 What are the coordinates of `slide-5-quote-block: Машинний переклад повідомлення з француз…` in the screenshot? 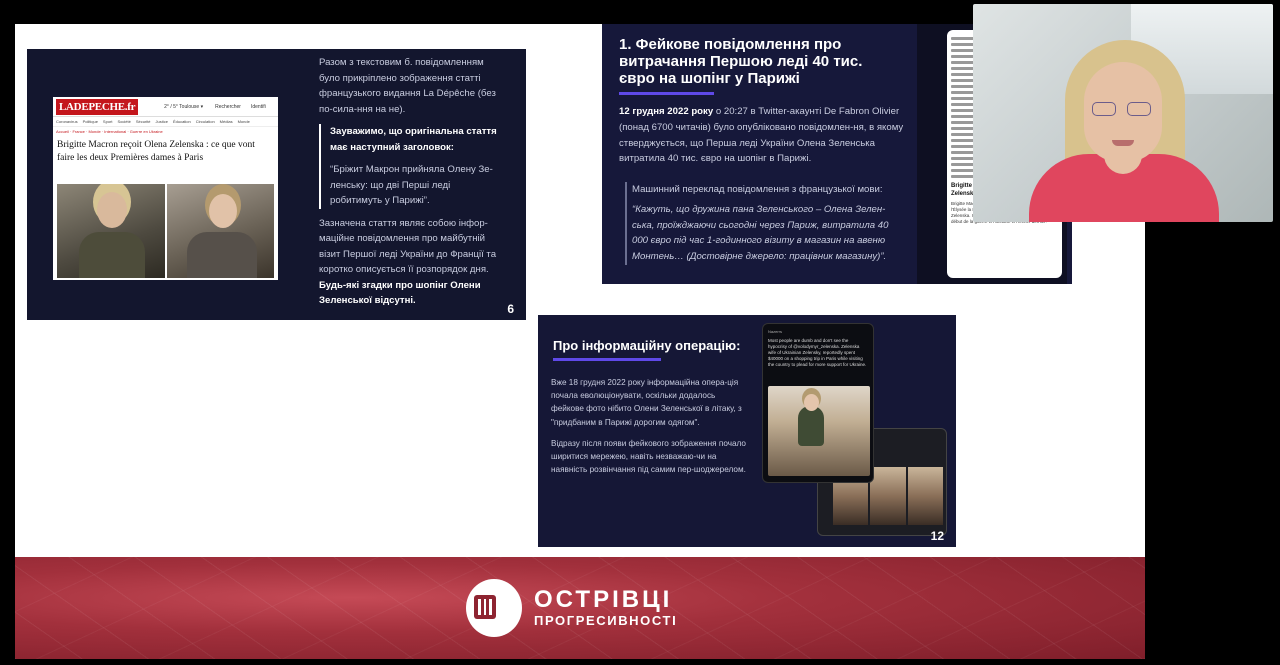 It's located at (765, 223).